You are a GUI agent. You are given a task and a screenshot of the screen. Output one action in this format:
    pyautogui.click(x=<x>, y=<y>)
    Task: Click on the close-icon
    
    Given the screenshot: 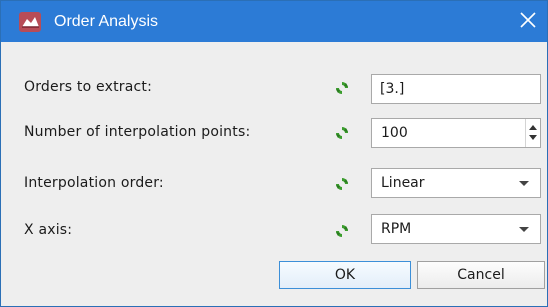 What is the action you would take?
    pyautogui.click(x=528, y=20)
    